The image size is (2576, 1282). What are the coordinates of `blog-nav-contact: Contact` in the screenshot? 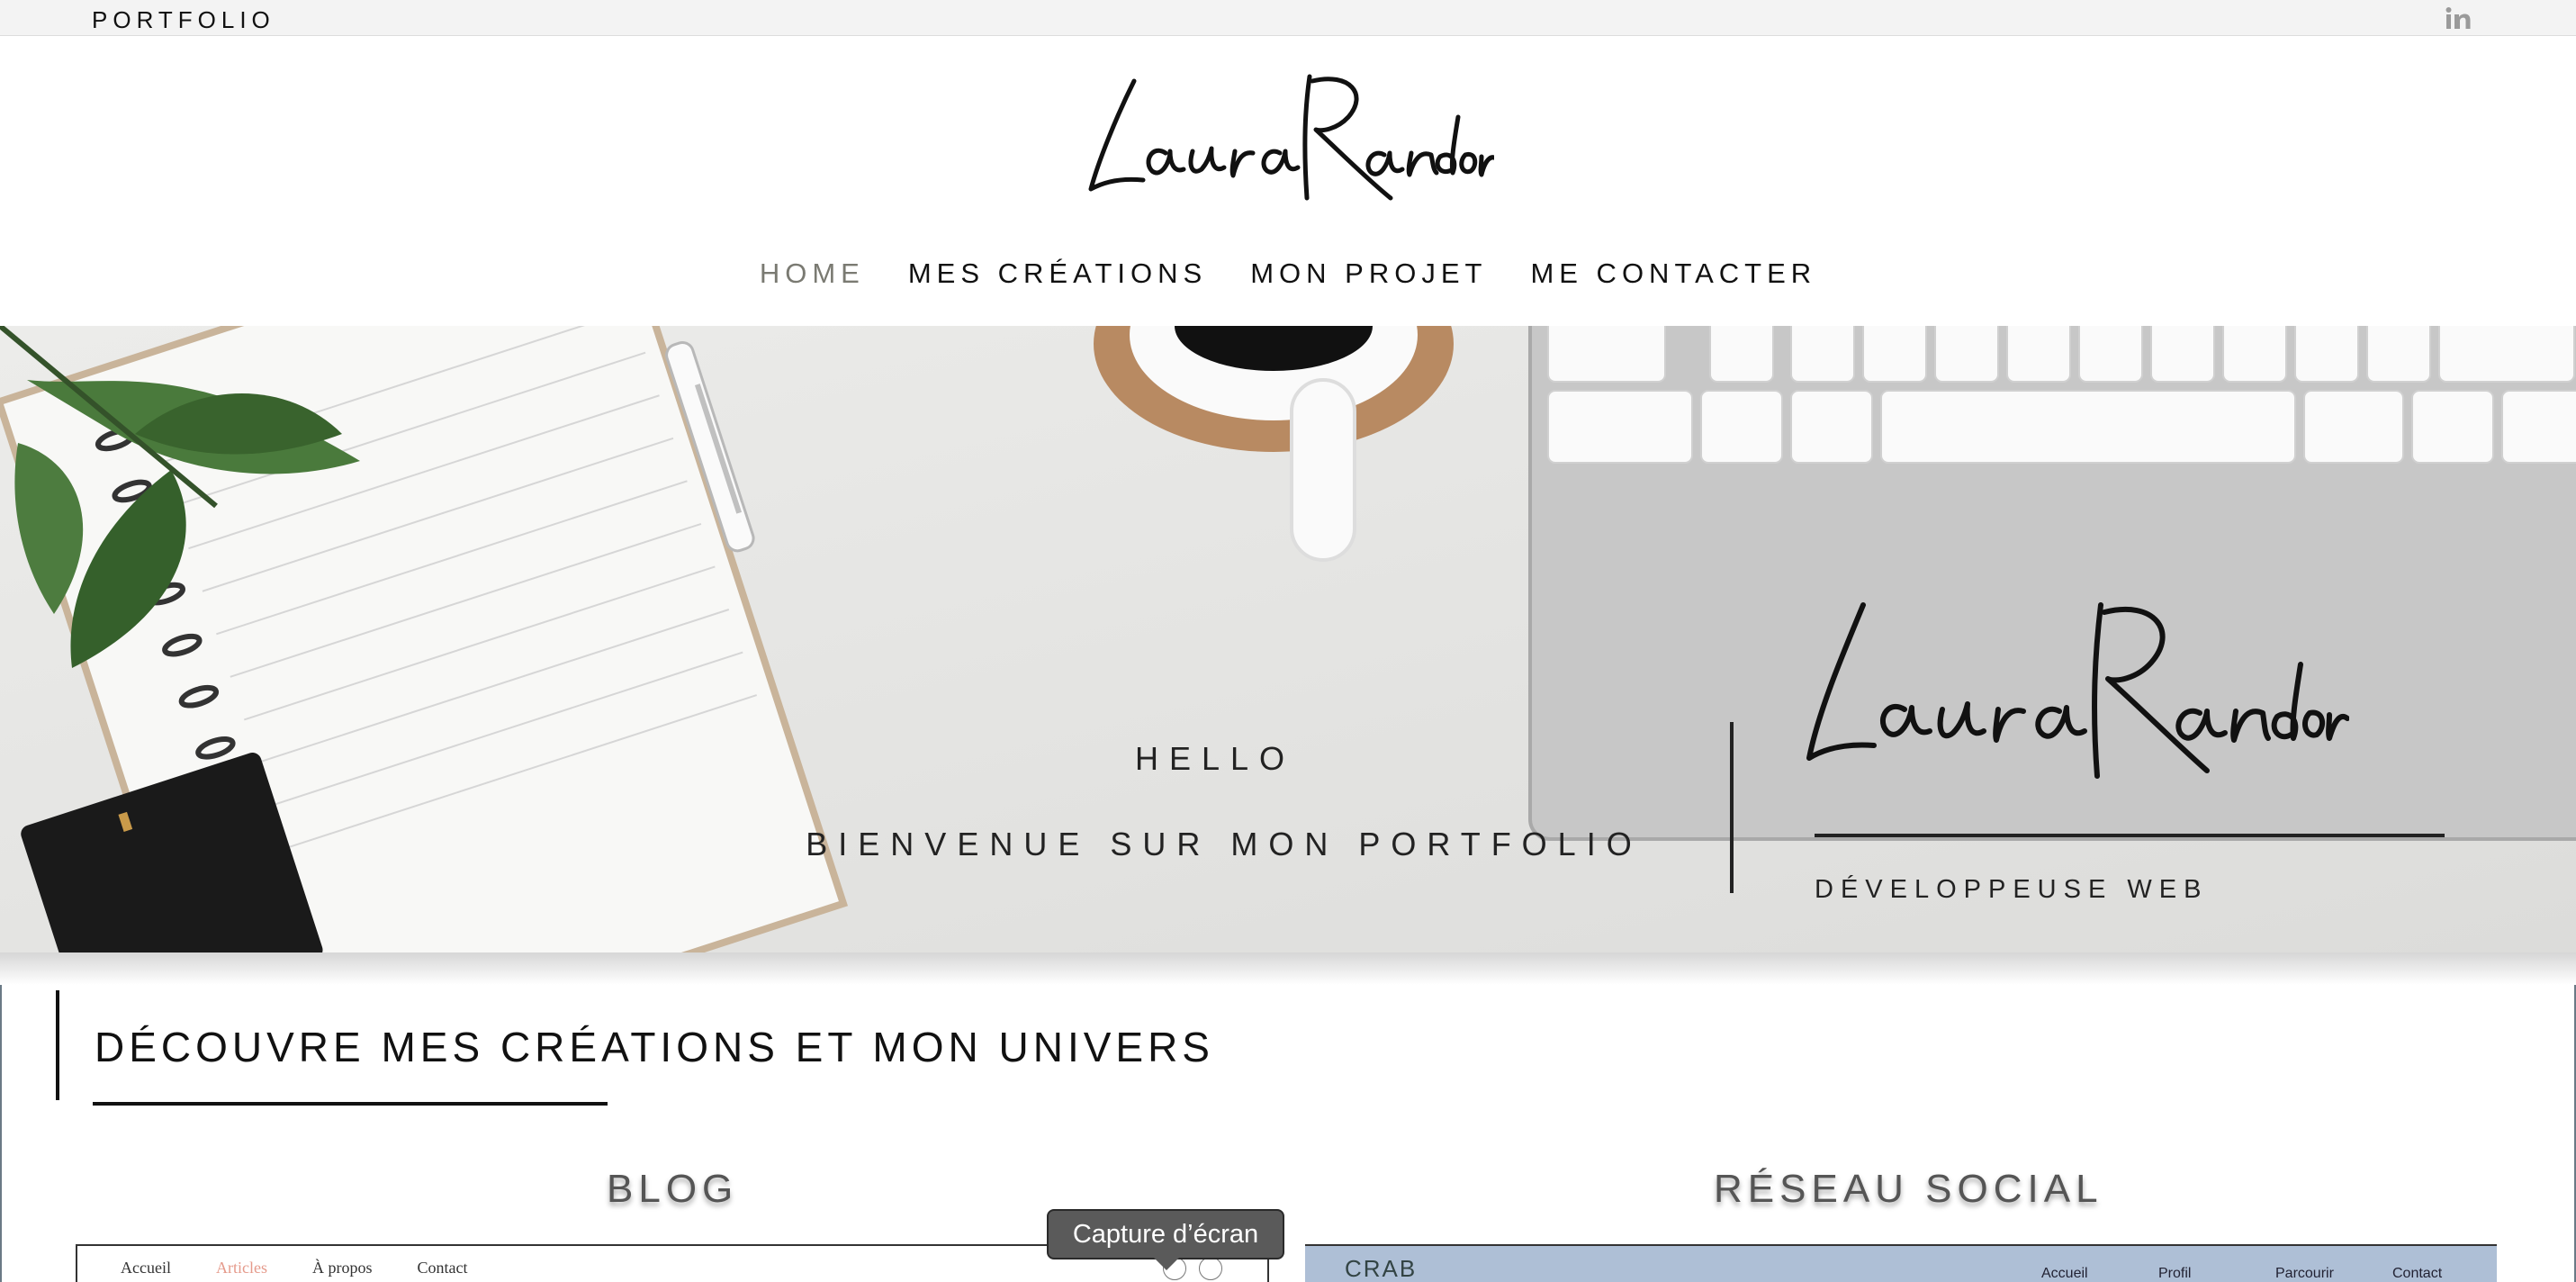 It's located at (442, 1268).